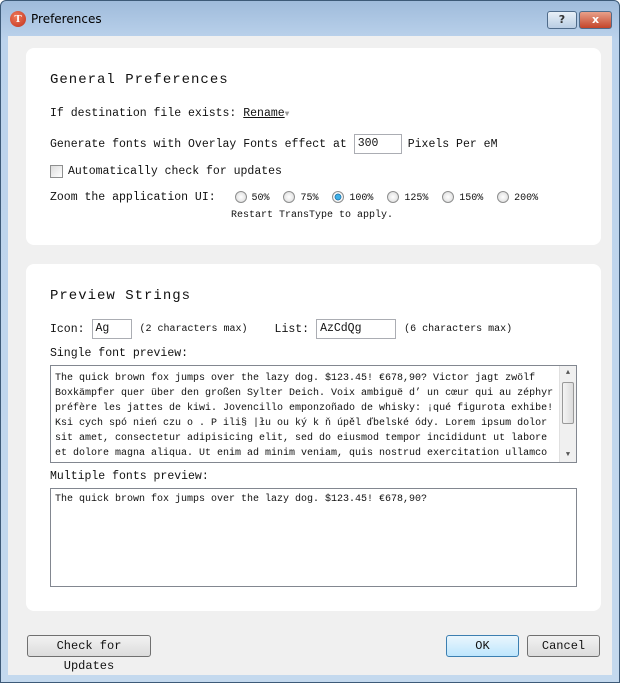 Image resolution: width=620 pixels, height=683 pixels. Describe the element at coordinates (411, 197) in the screenshot. I see `zoom-option-125: 125%` at that location.